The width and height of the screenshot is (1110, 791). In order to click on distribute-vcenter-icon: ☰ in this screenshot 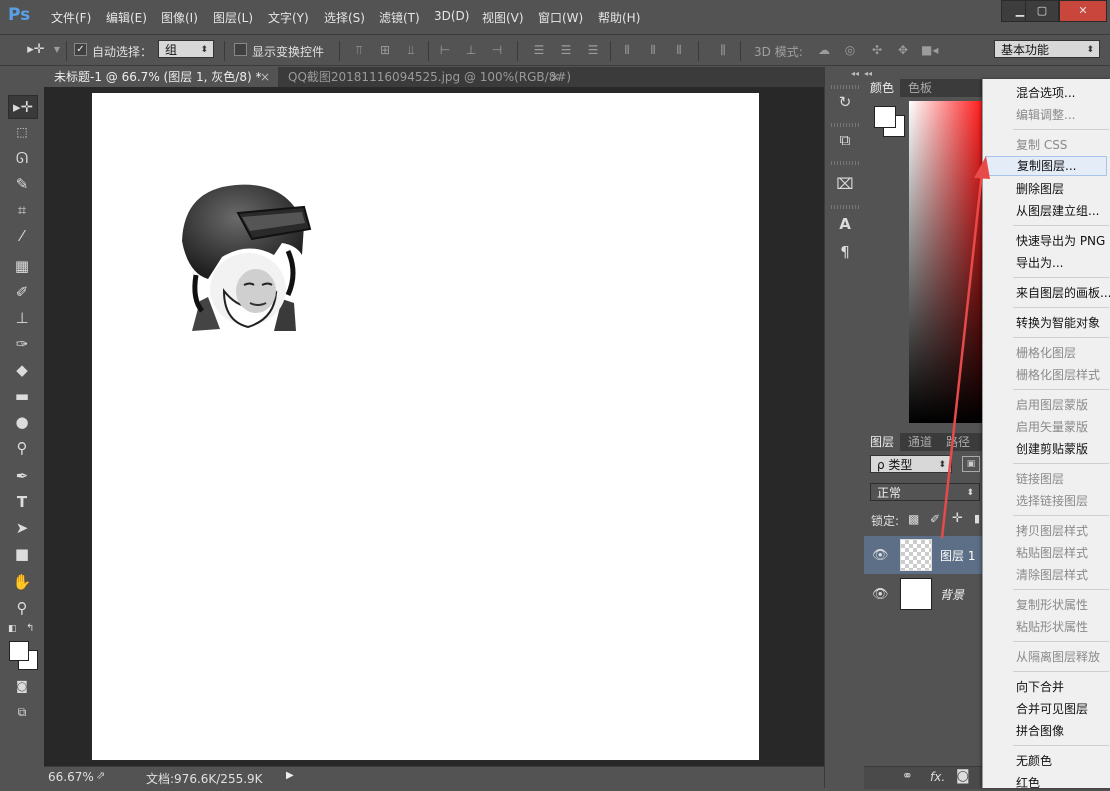, I will do `click(566, 50)`.